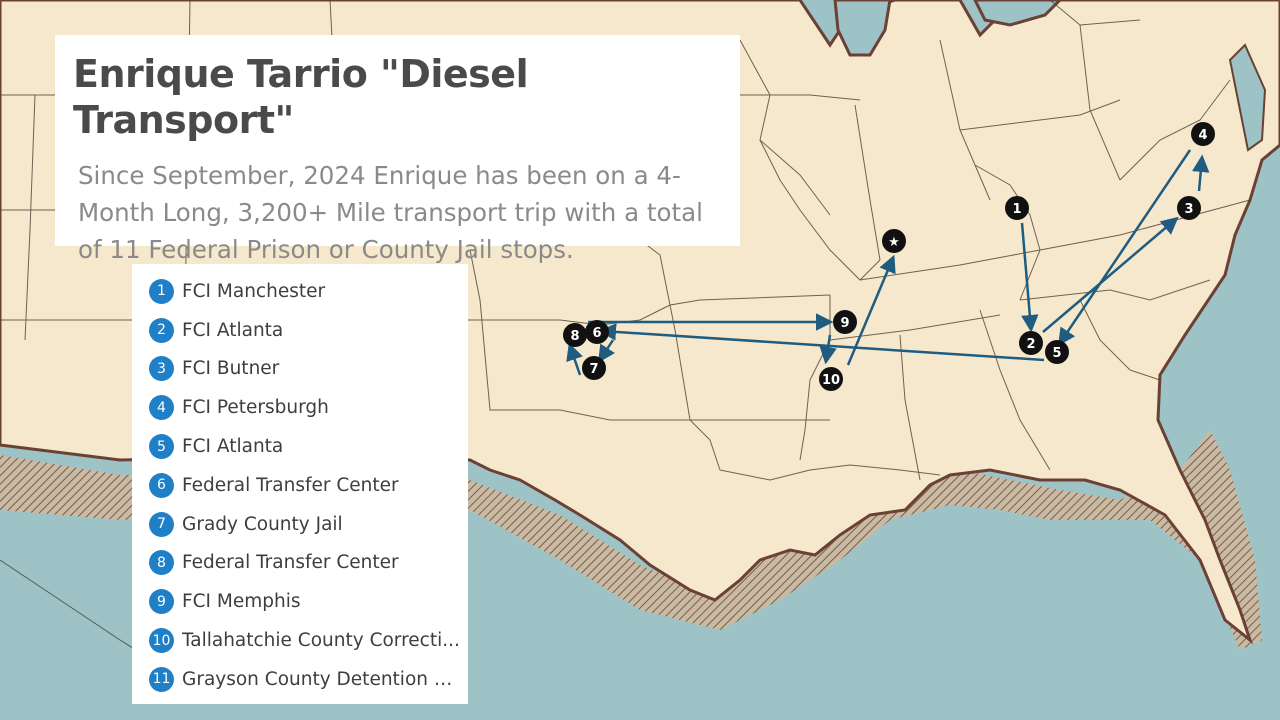  What do you see at coordinates (1188, 209) in the screenshot?
I see `stop-marker-label: 3` at bounding box center [1188, 209].